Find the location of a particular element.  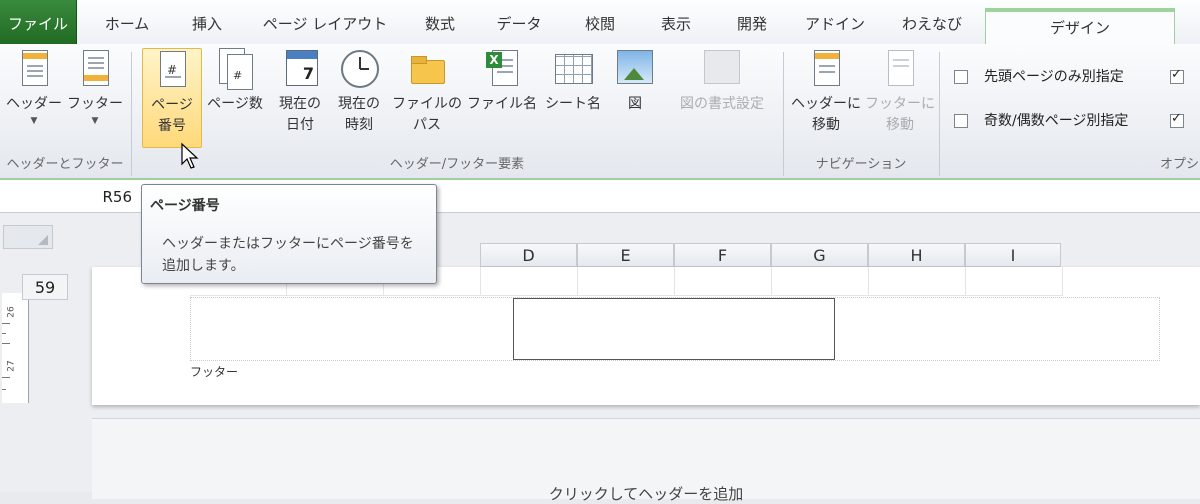

format-picture-button: 図の書式設定 is located at coordinates (722, 81).